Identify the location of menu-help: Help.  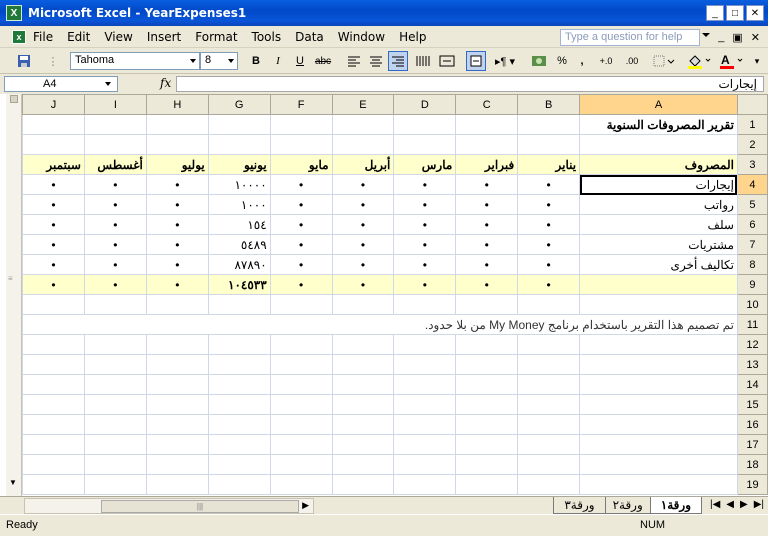
(412, 37).